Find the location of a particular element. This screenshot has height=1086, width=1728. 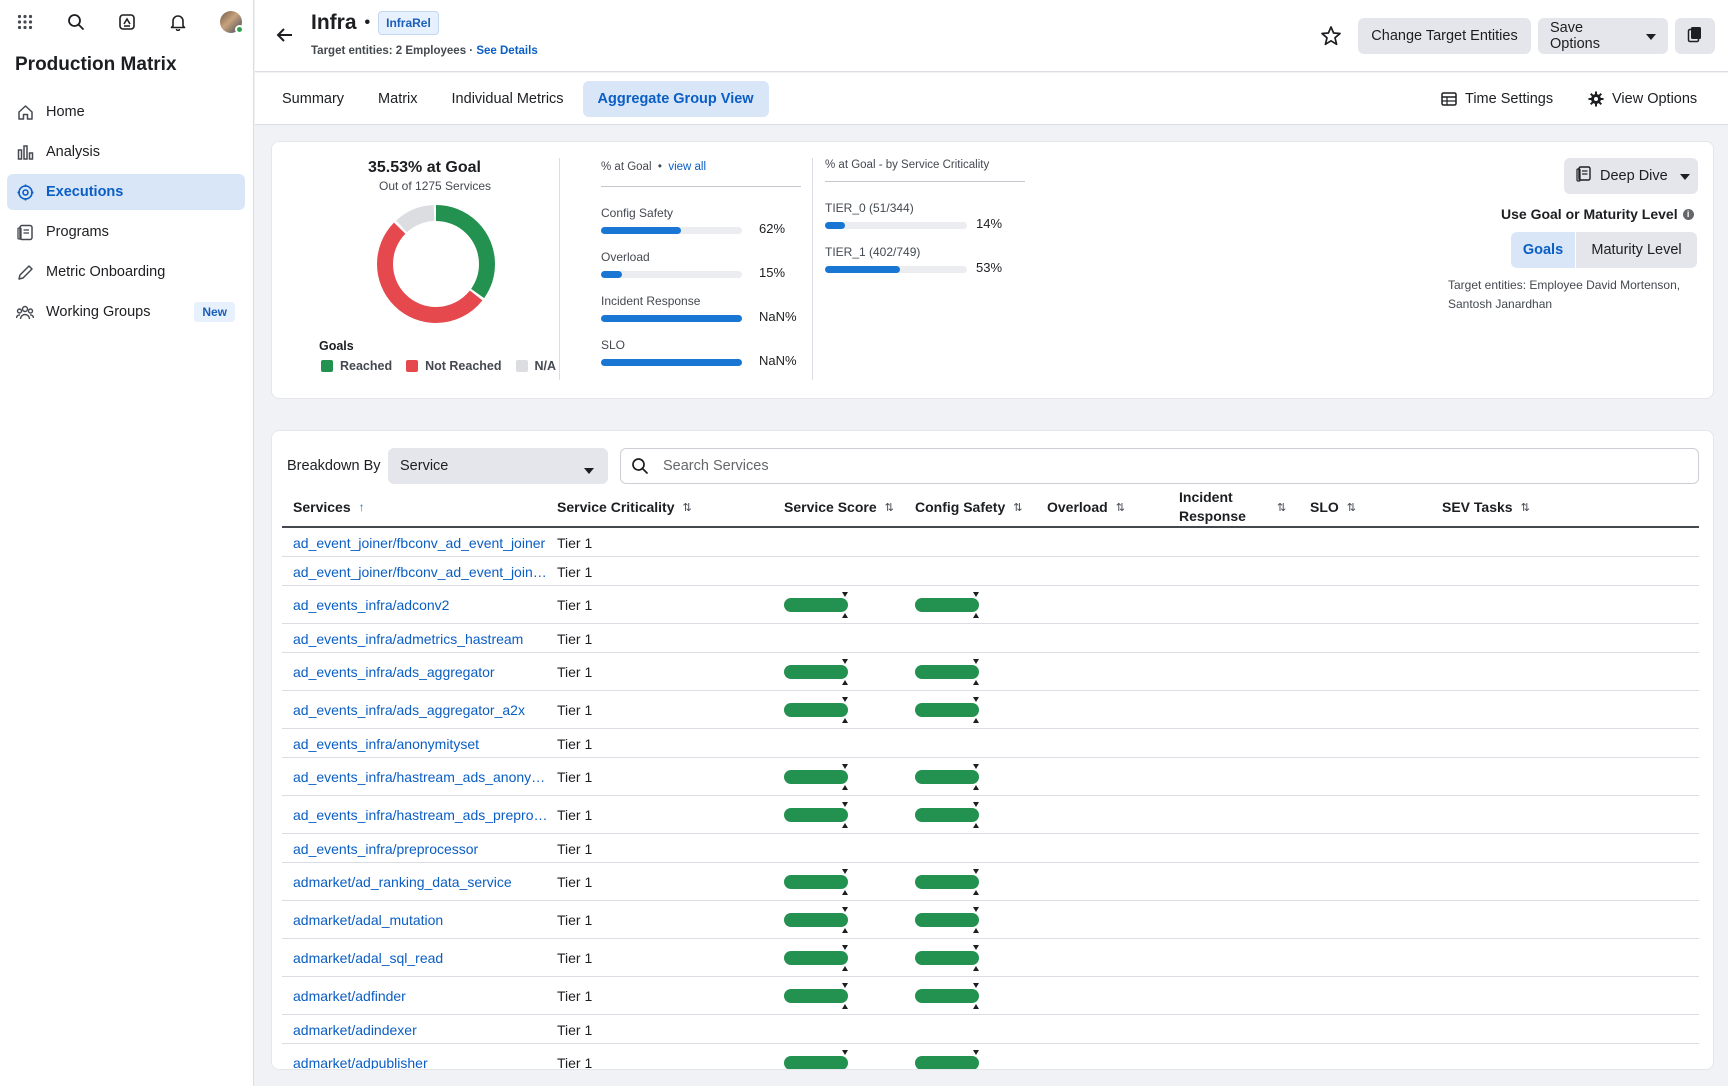

copy-button is located at coordinates (1695, 36).